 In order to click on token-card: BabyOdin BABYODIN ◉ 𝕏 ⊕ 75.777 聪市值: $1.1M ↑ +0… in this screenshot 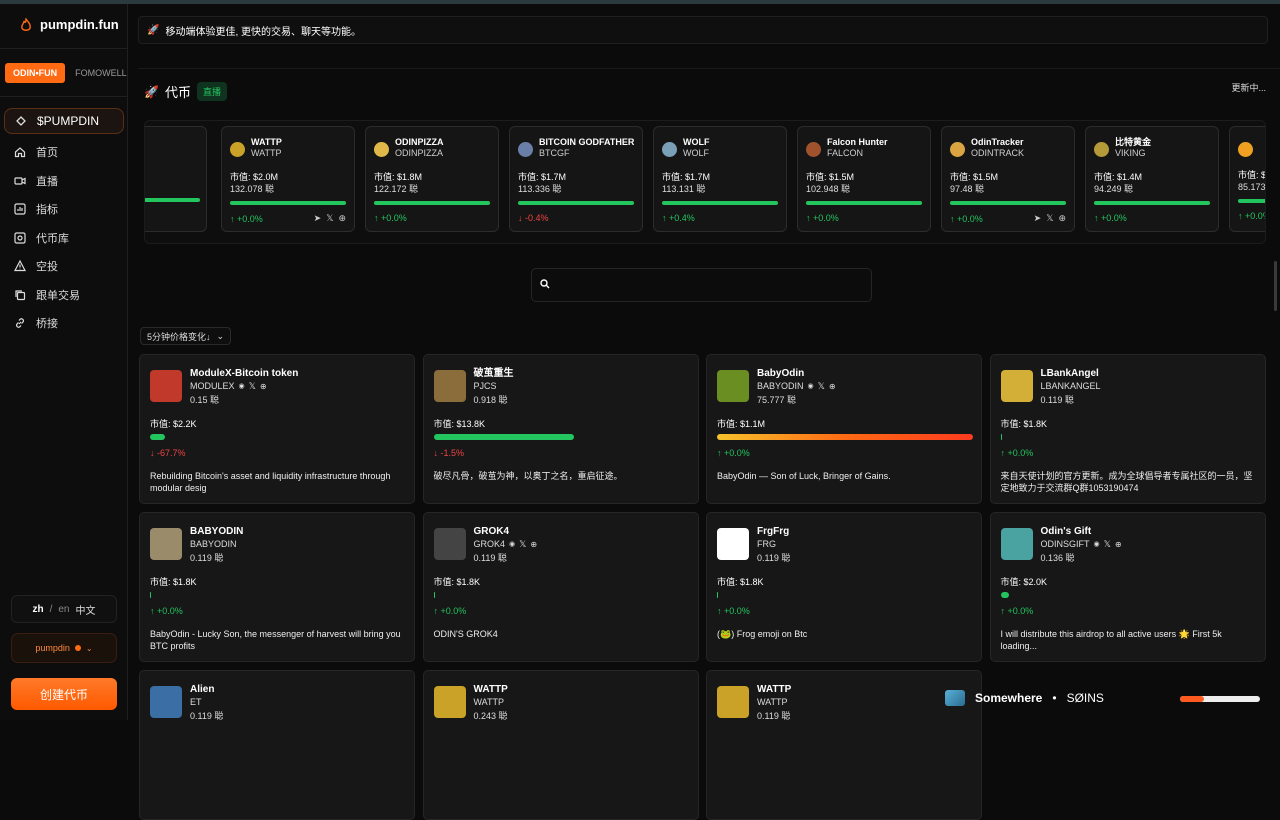, I will do `click(844, 429)`.